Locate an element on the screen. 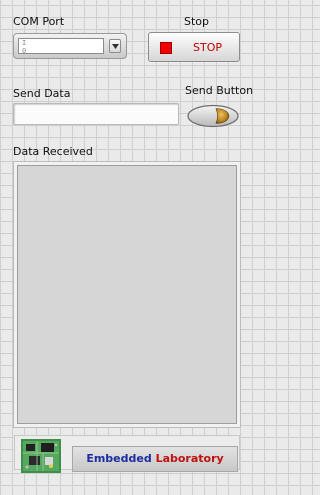 The height and width of the screenshot is (495, 320). chevron-down-icon is located at coordinates (115, 46).